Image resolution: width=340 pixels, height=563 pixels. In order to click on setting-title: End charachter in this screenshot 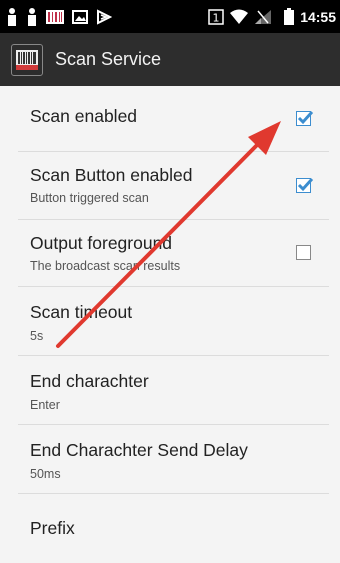, I will do `click(89, 381)`.